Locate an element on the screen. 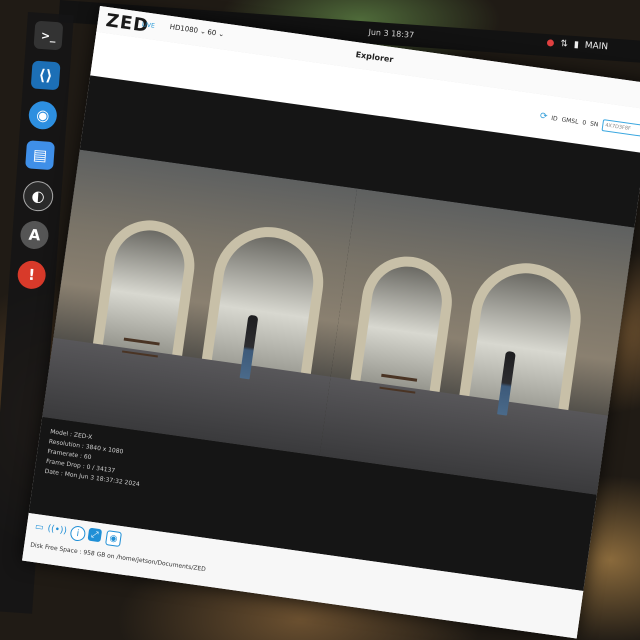 The image size is (640, 640). lock-icon: ▮ is located at coordinates (577, 45).